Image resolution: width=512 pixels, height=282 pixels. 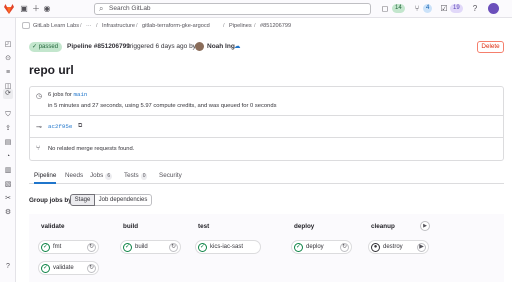 I want to click on job-card: ✓ deploy ↻, so click(x=321, y=247).